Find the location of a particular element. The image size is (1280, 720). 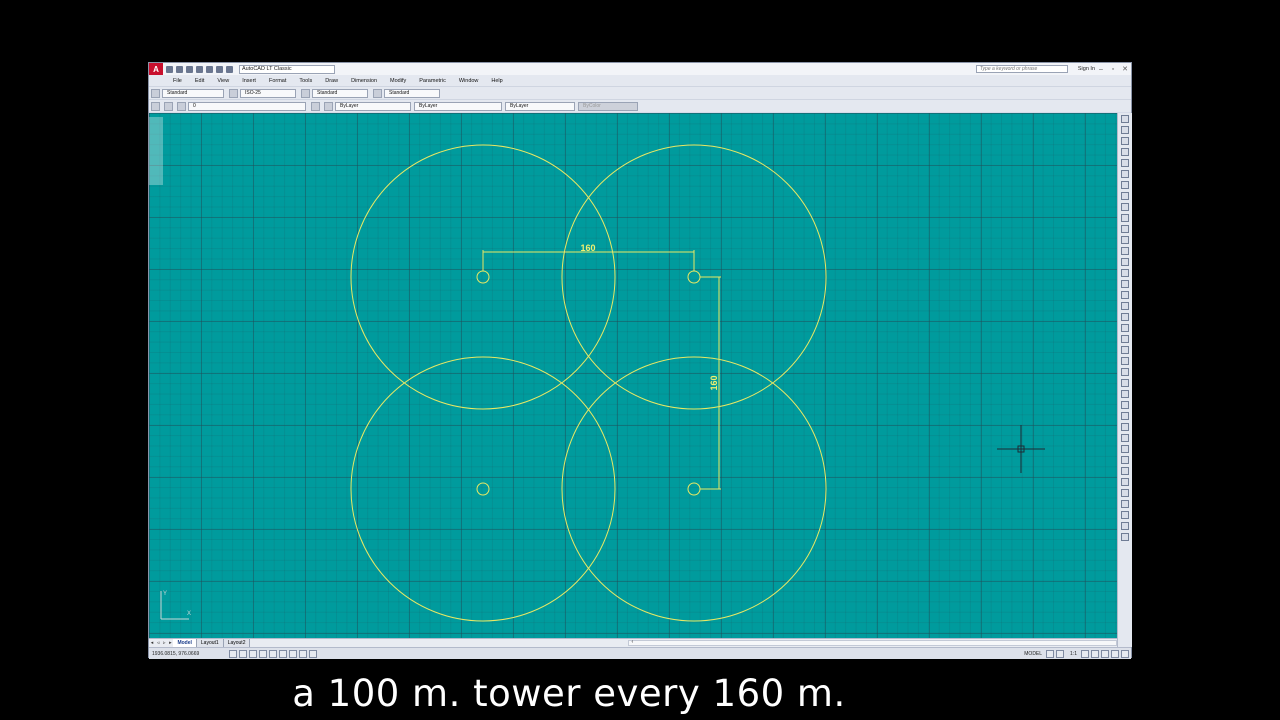

print-icon is located at coordinates (209, 69).